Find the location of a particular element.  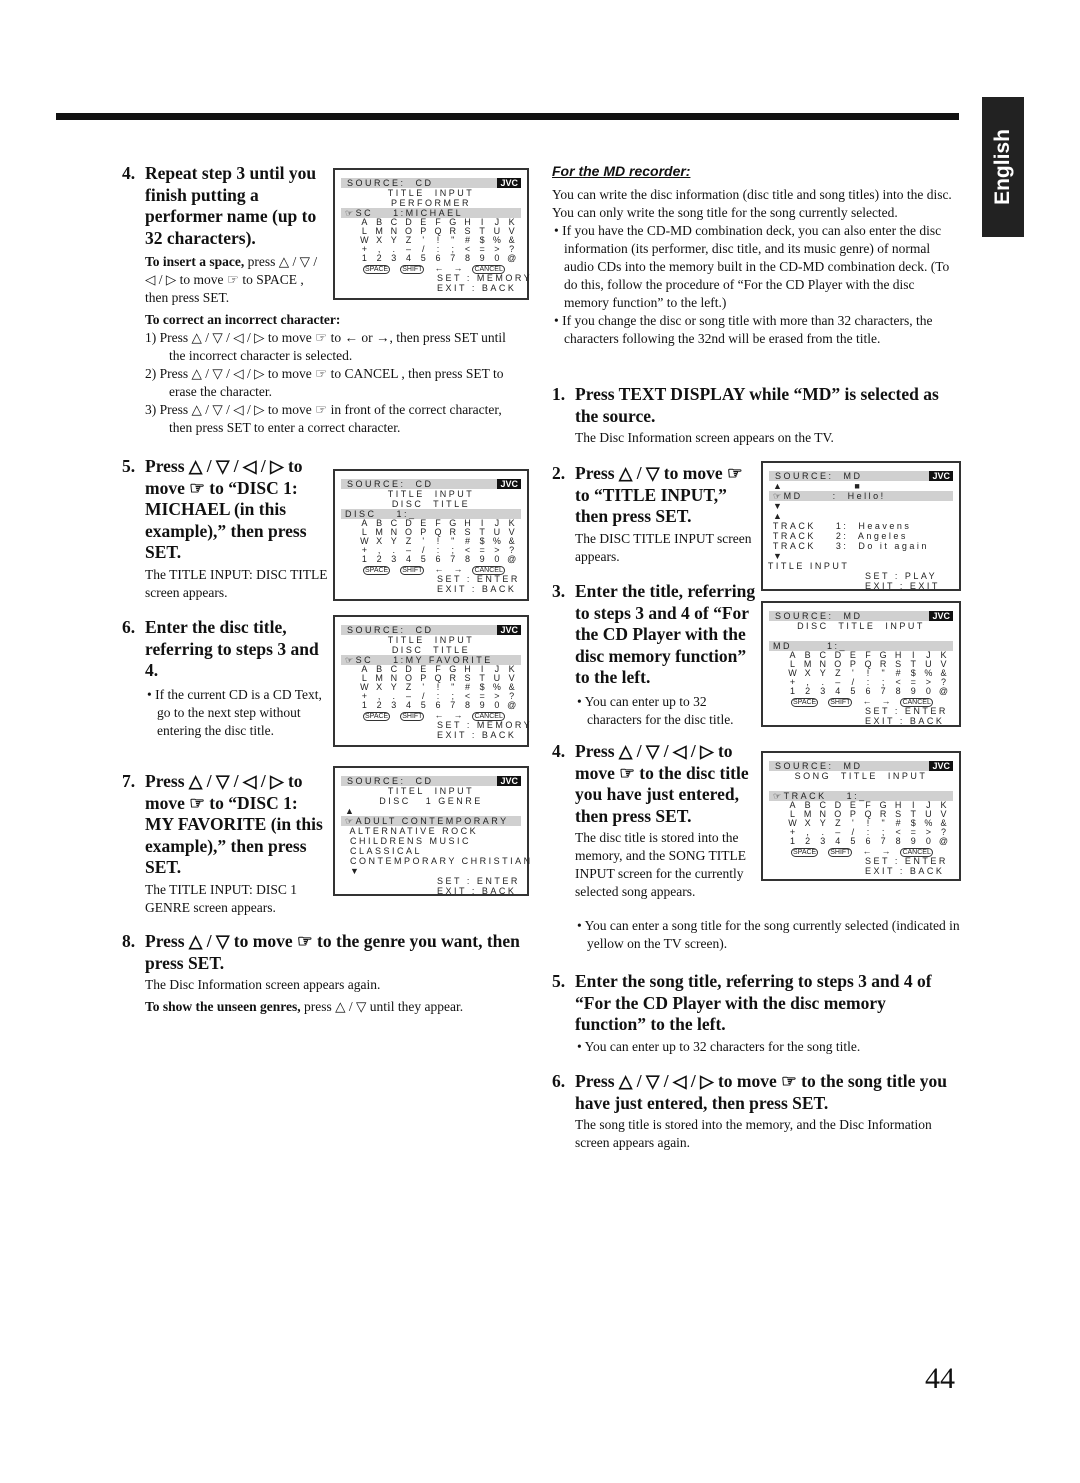

screen-line: ▲ is located at coordinates (774, 516).